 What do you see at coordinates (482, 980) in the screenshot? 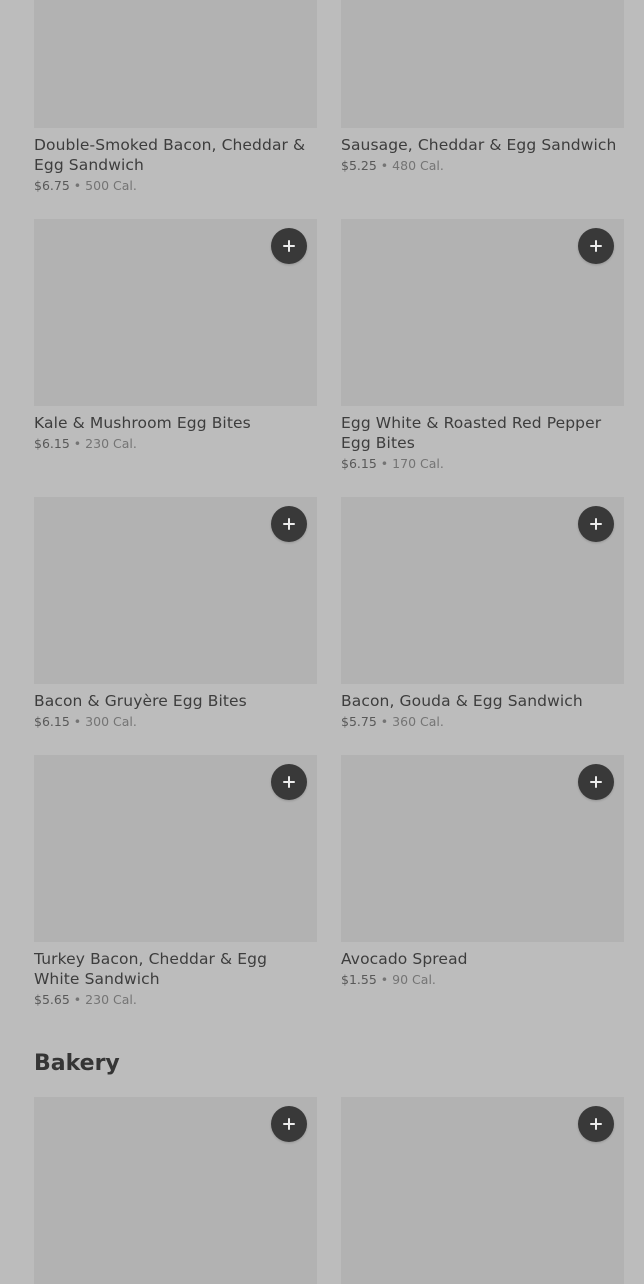
I see `menu-item-meta: $1.55 • 90 Cal.` at bounding box center [482, 980].